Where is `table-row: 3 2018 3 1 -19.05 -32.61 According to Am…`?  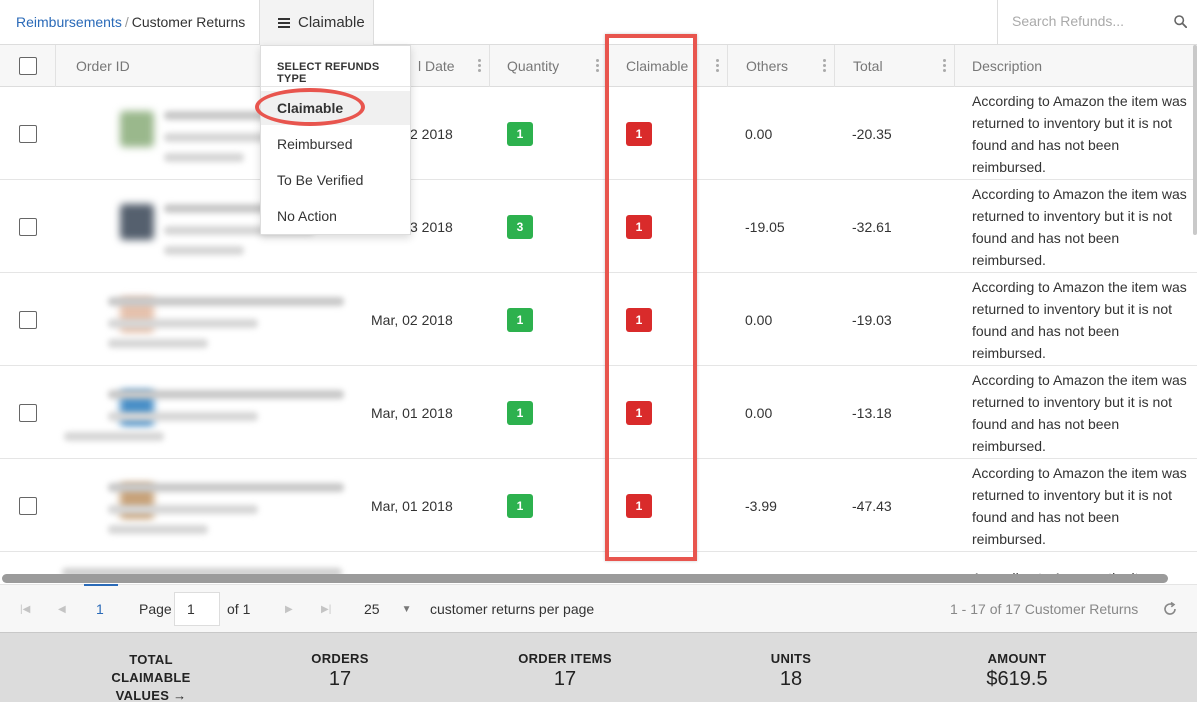
table-row: 3 2018 3 1 -19.05 -32.61 According to Am… is located at coordinates (598, 226).